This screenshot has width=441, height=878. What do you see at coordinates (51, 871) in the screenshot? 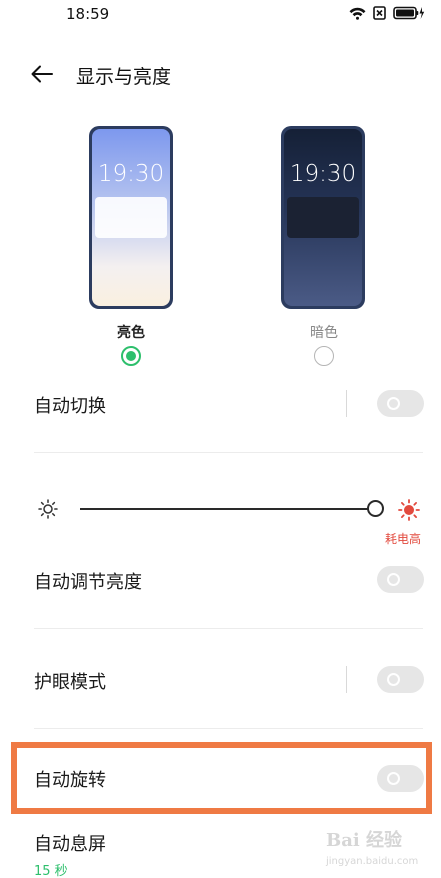
I see `screen-timeout-value: 15 秒` at bounding box center [51, 871].